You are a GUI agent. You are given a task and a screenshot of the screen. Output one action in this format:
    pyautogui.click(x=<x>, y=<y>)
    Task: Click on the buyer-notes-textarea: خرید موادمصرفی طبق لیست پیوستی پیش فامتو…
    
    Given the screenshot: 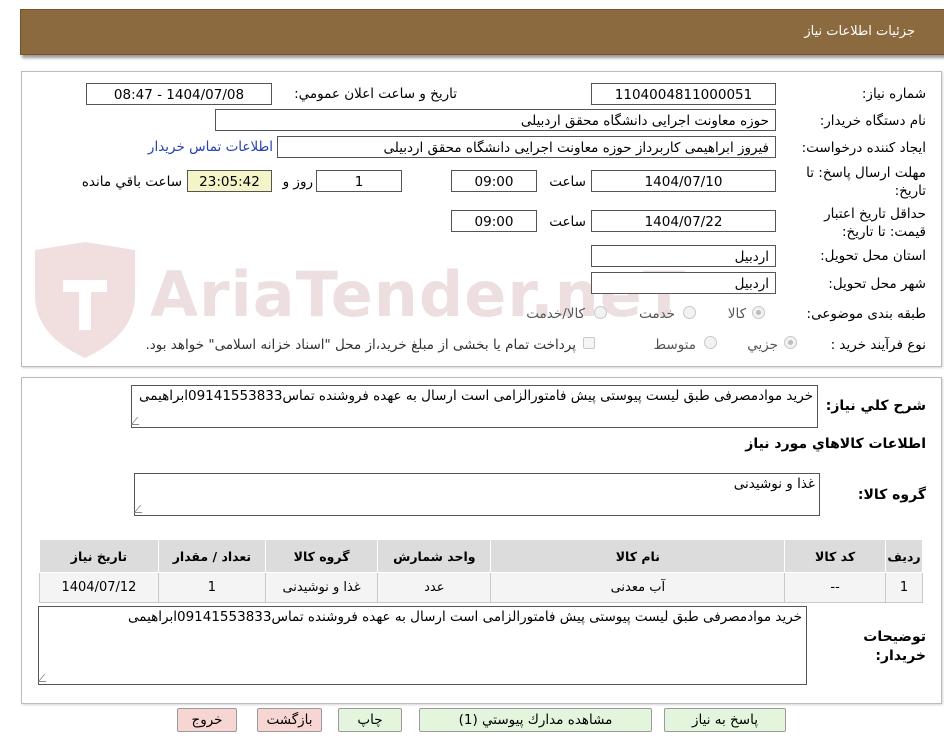 What is the action you would take?
    pyautogui.click(x=422, y=645)
    